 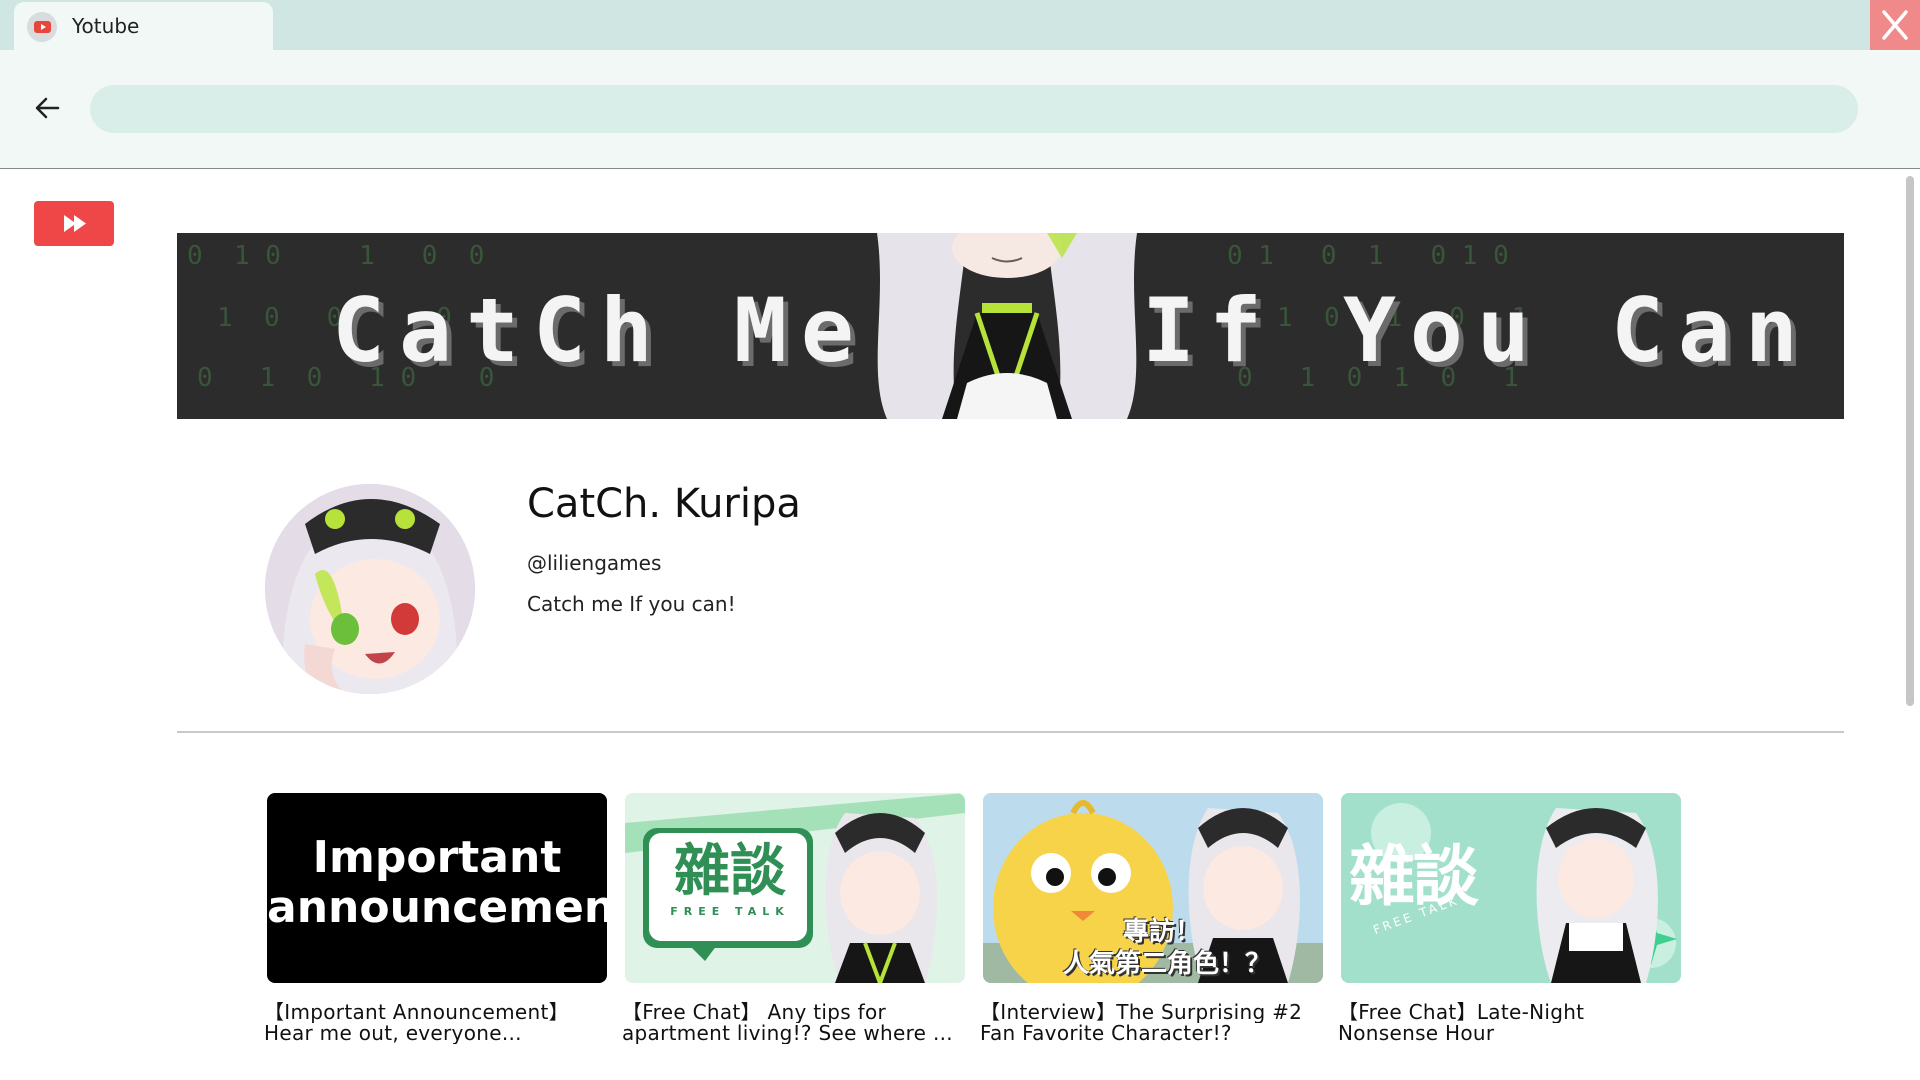 What do you see at coordinates (106, 26) in the screenshot?
I see `tab-title: Yotube` at bounding box center [106, 26].